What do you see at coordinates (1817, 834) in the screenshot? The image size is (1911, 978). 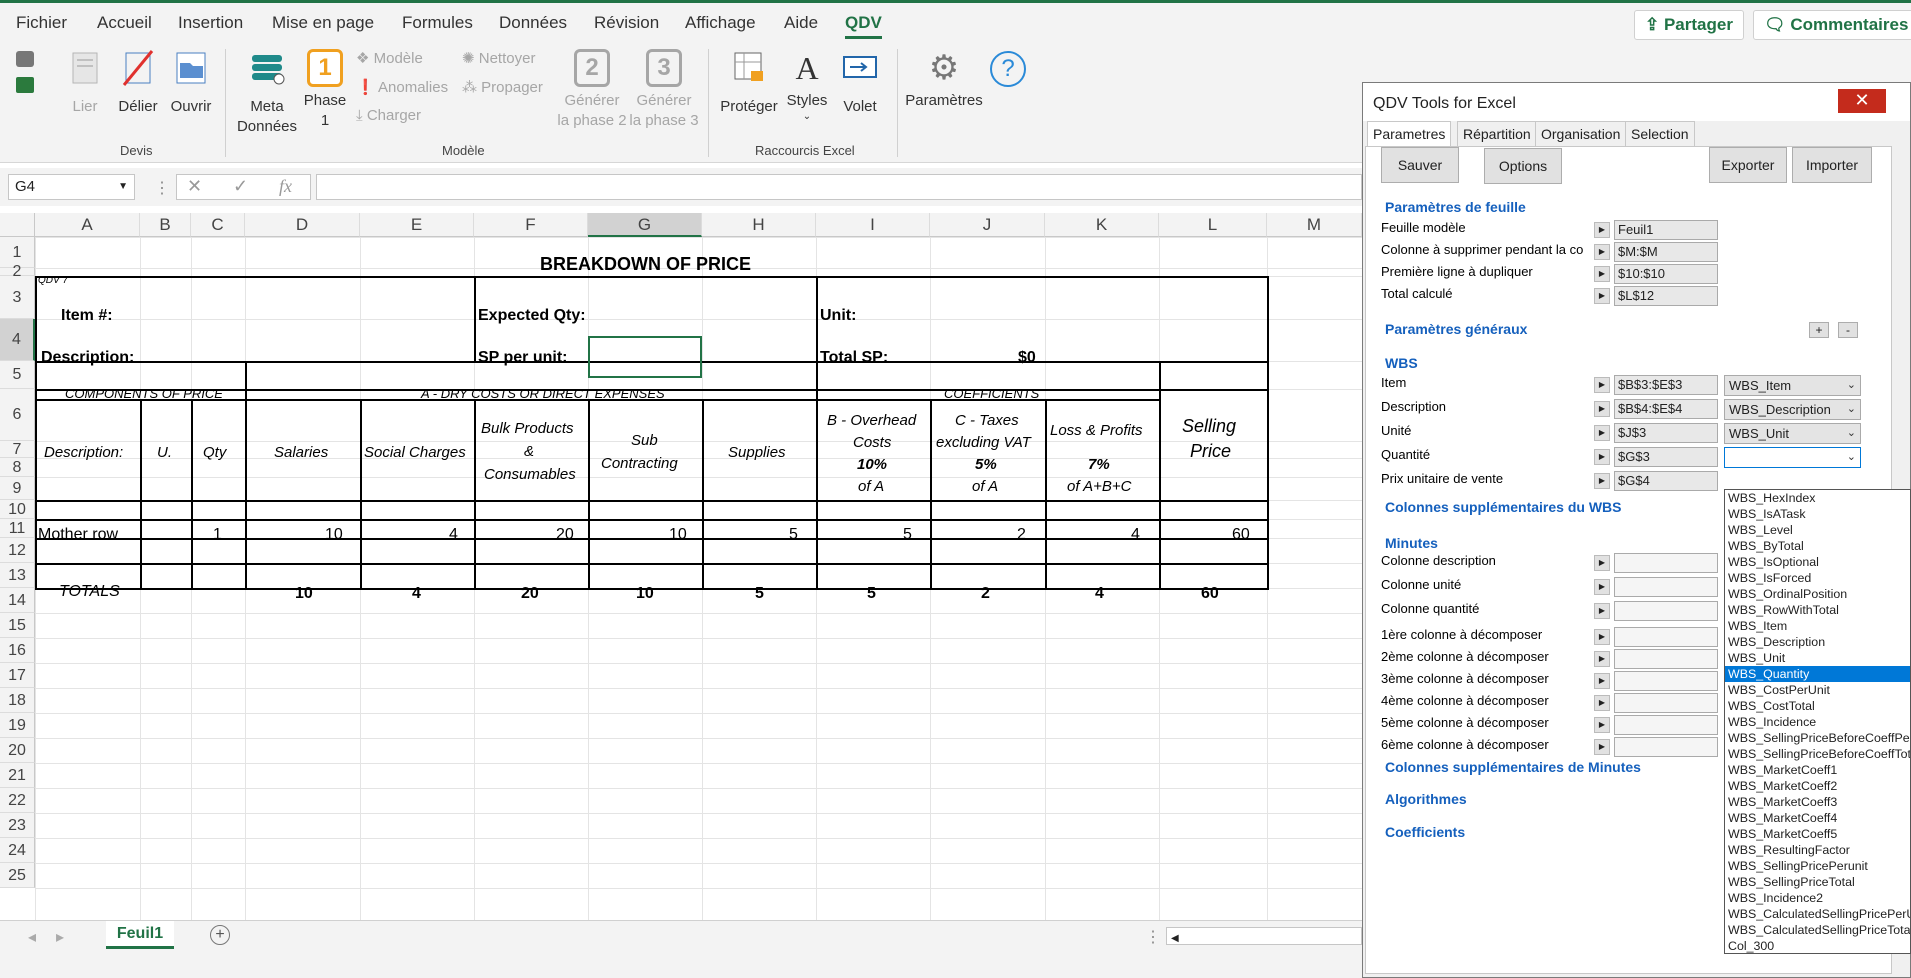 I see `dropdown-option: WBS_MarketCoeff5` at bounding box center [1817, 834].